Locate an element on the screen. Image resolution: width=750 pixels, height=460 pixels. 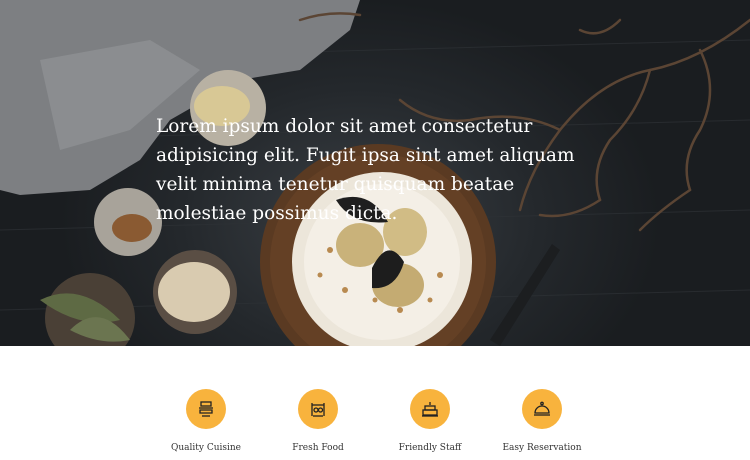
dish-icon is located at coordinates (206, 409).